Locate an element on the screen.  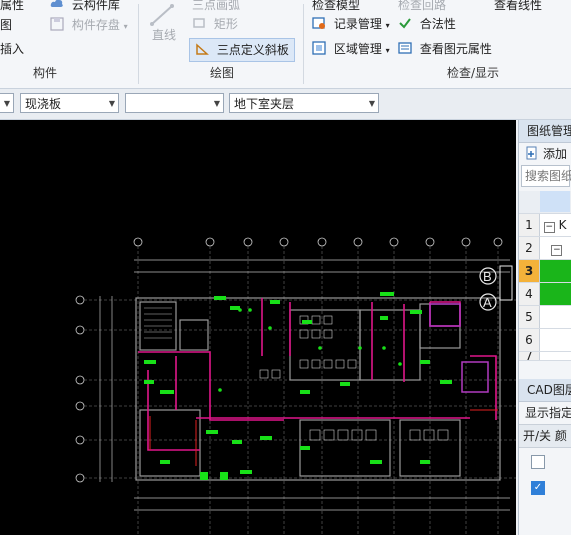
add-drawing-label: 添加 is located at coordinates (555, 154).